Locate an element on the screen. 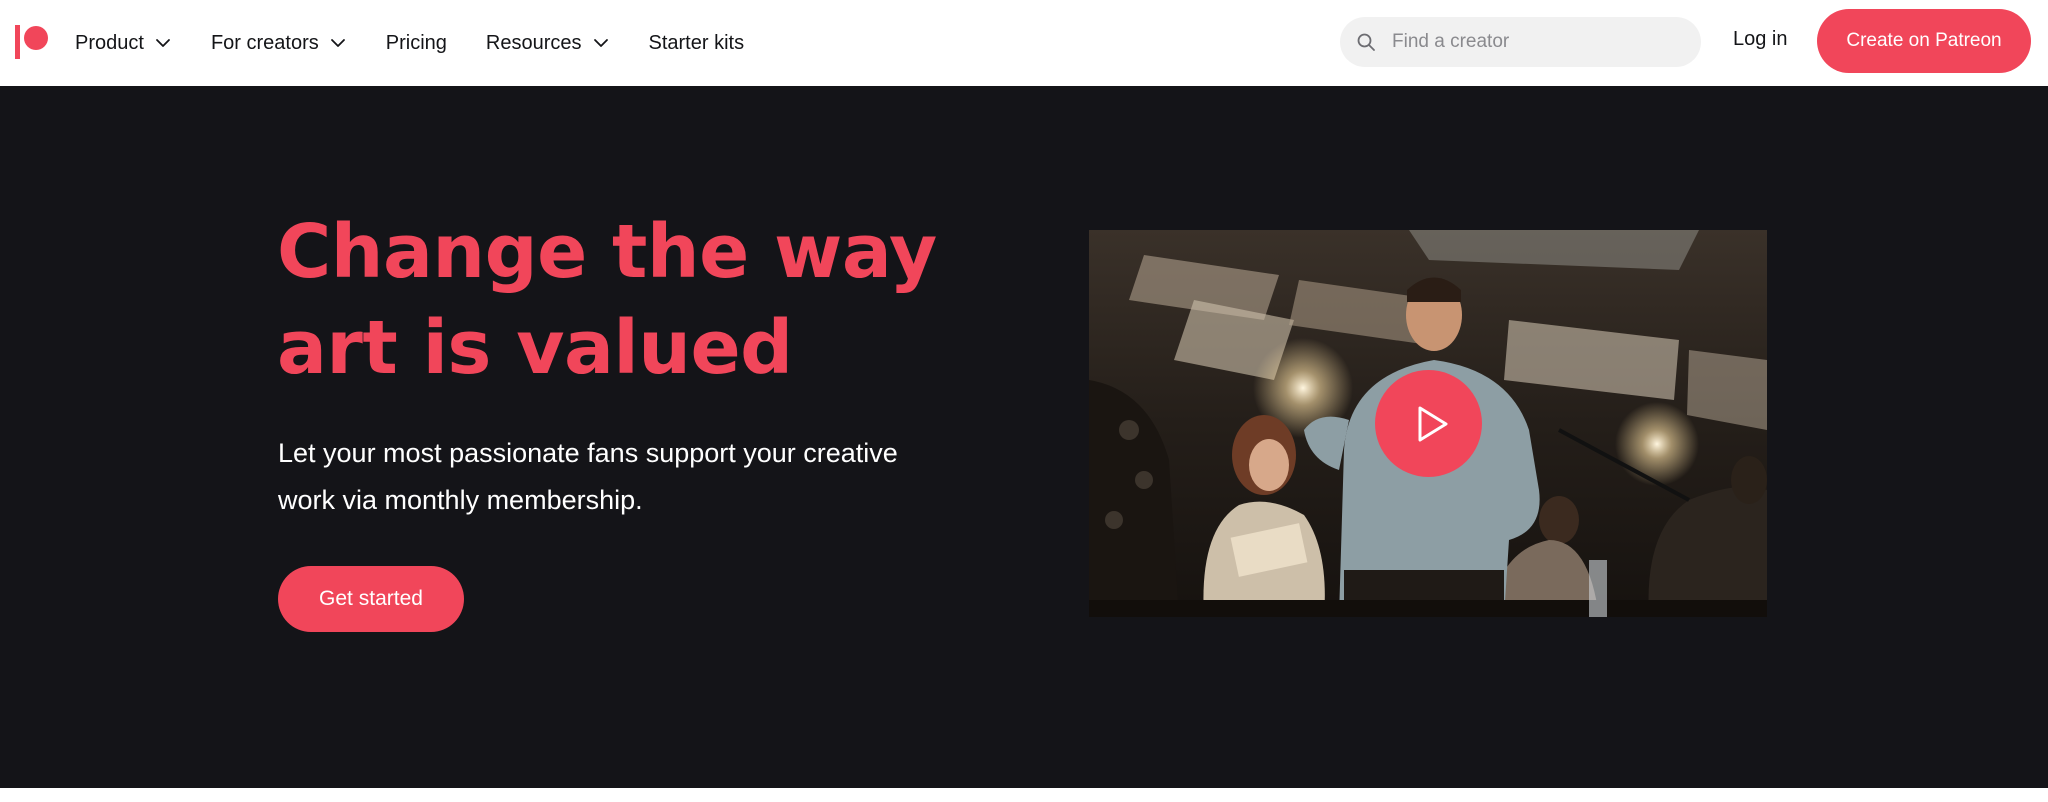 Image resolution: width=2048 pixels, height=802 pixels. nav-item-label: Product is located at coordinates (109, 42).